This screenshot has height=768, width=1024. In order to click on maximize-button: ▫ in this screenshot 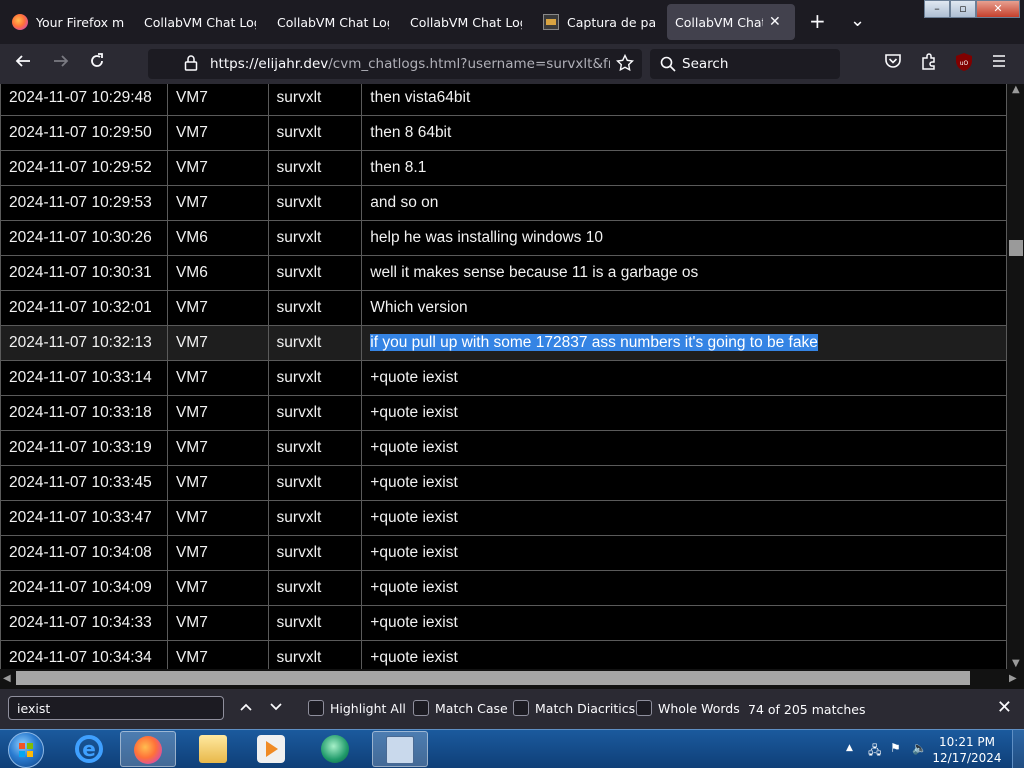, I will do `click(963, 9)`.